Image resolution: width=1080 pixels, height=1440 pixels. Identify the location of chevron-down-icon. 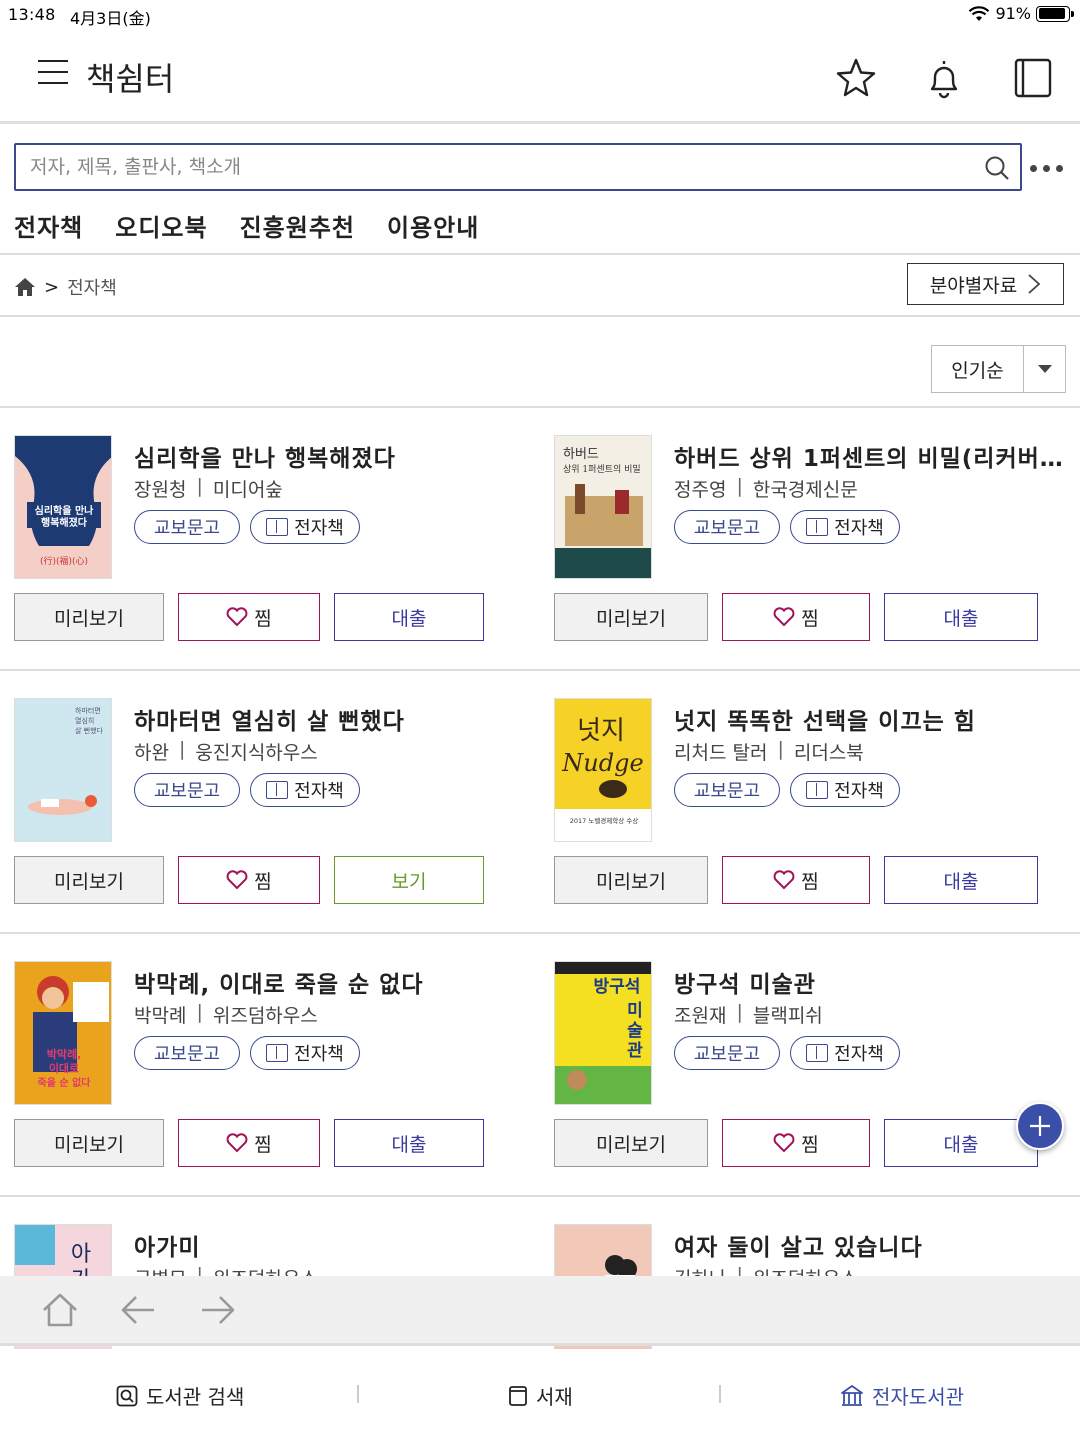
(1044, 369).